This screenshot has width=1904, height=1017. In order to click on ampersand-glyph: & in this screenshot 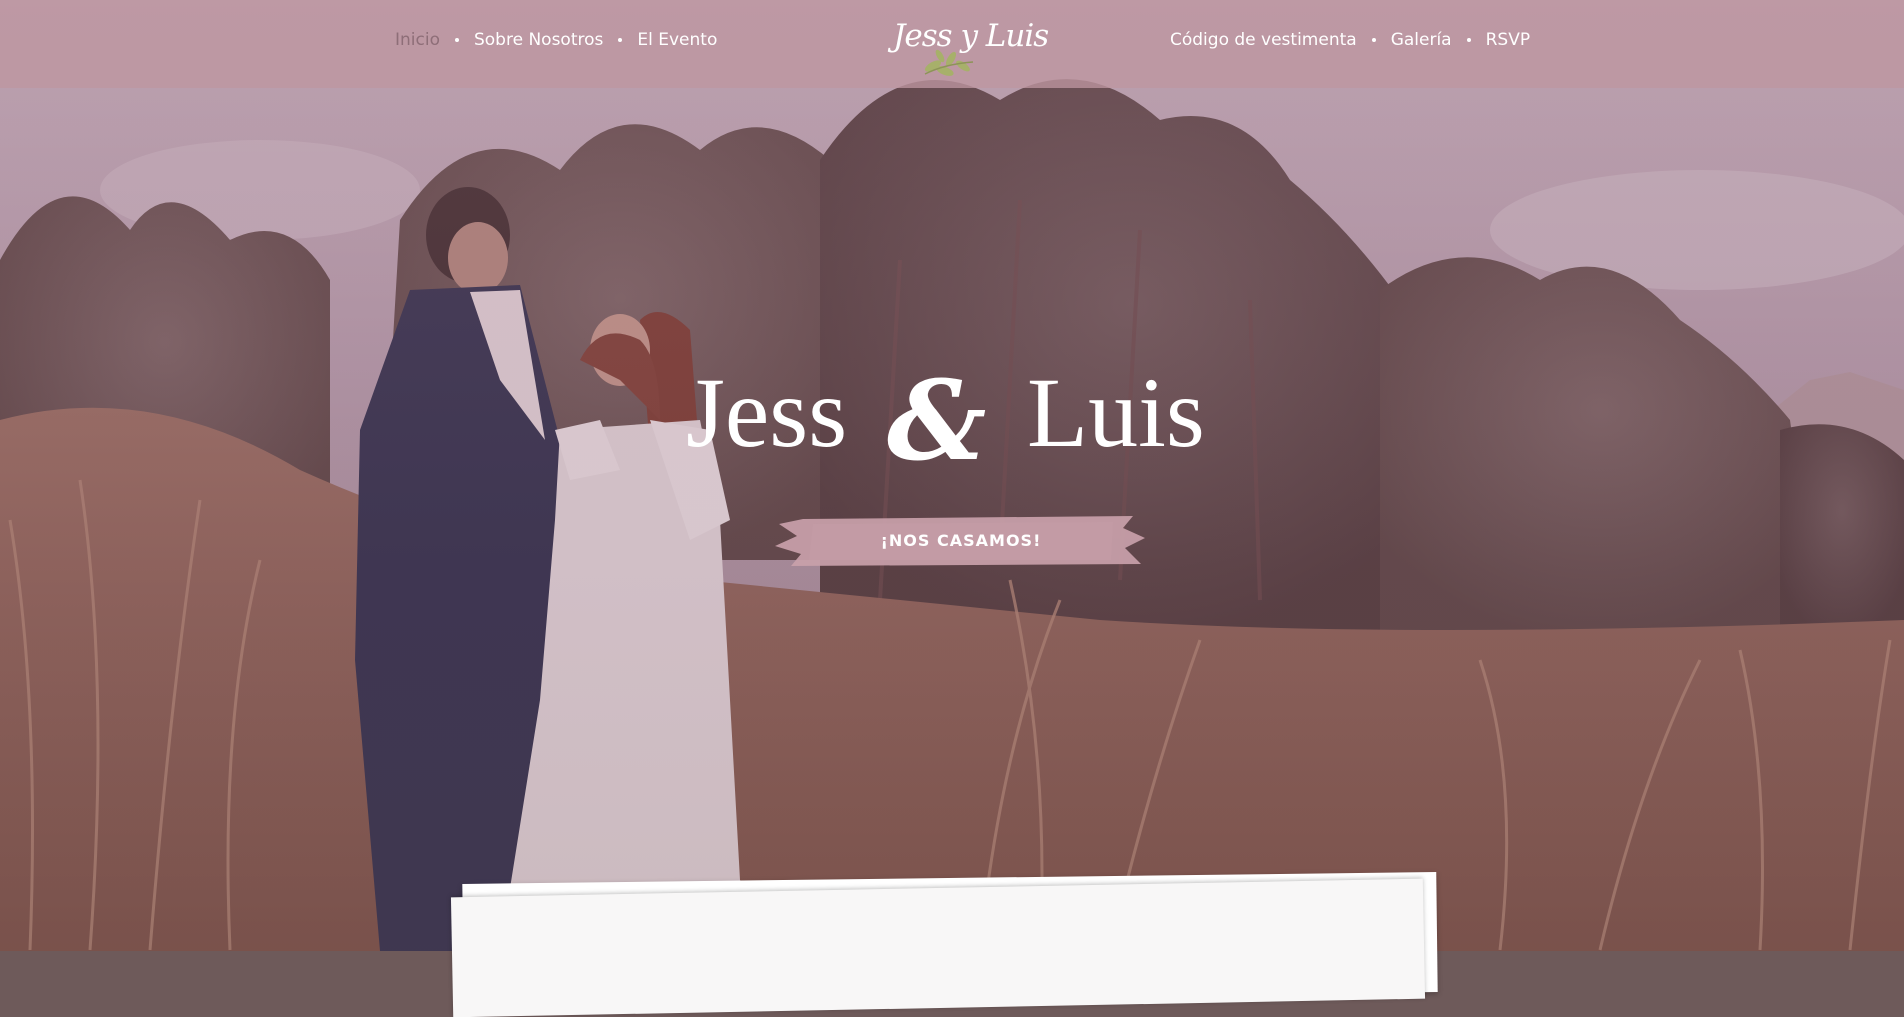, I will do `click(937, 420)`.